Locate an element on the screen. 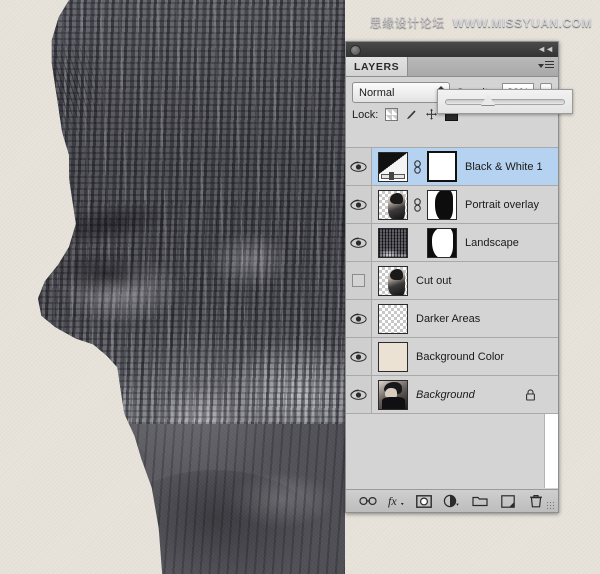 This screenshot has width=600, height=574. watermark-en: WWW.MISSYUAN.COM is located at coordinates (522, 22).